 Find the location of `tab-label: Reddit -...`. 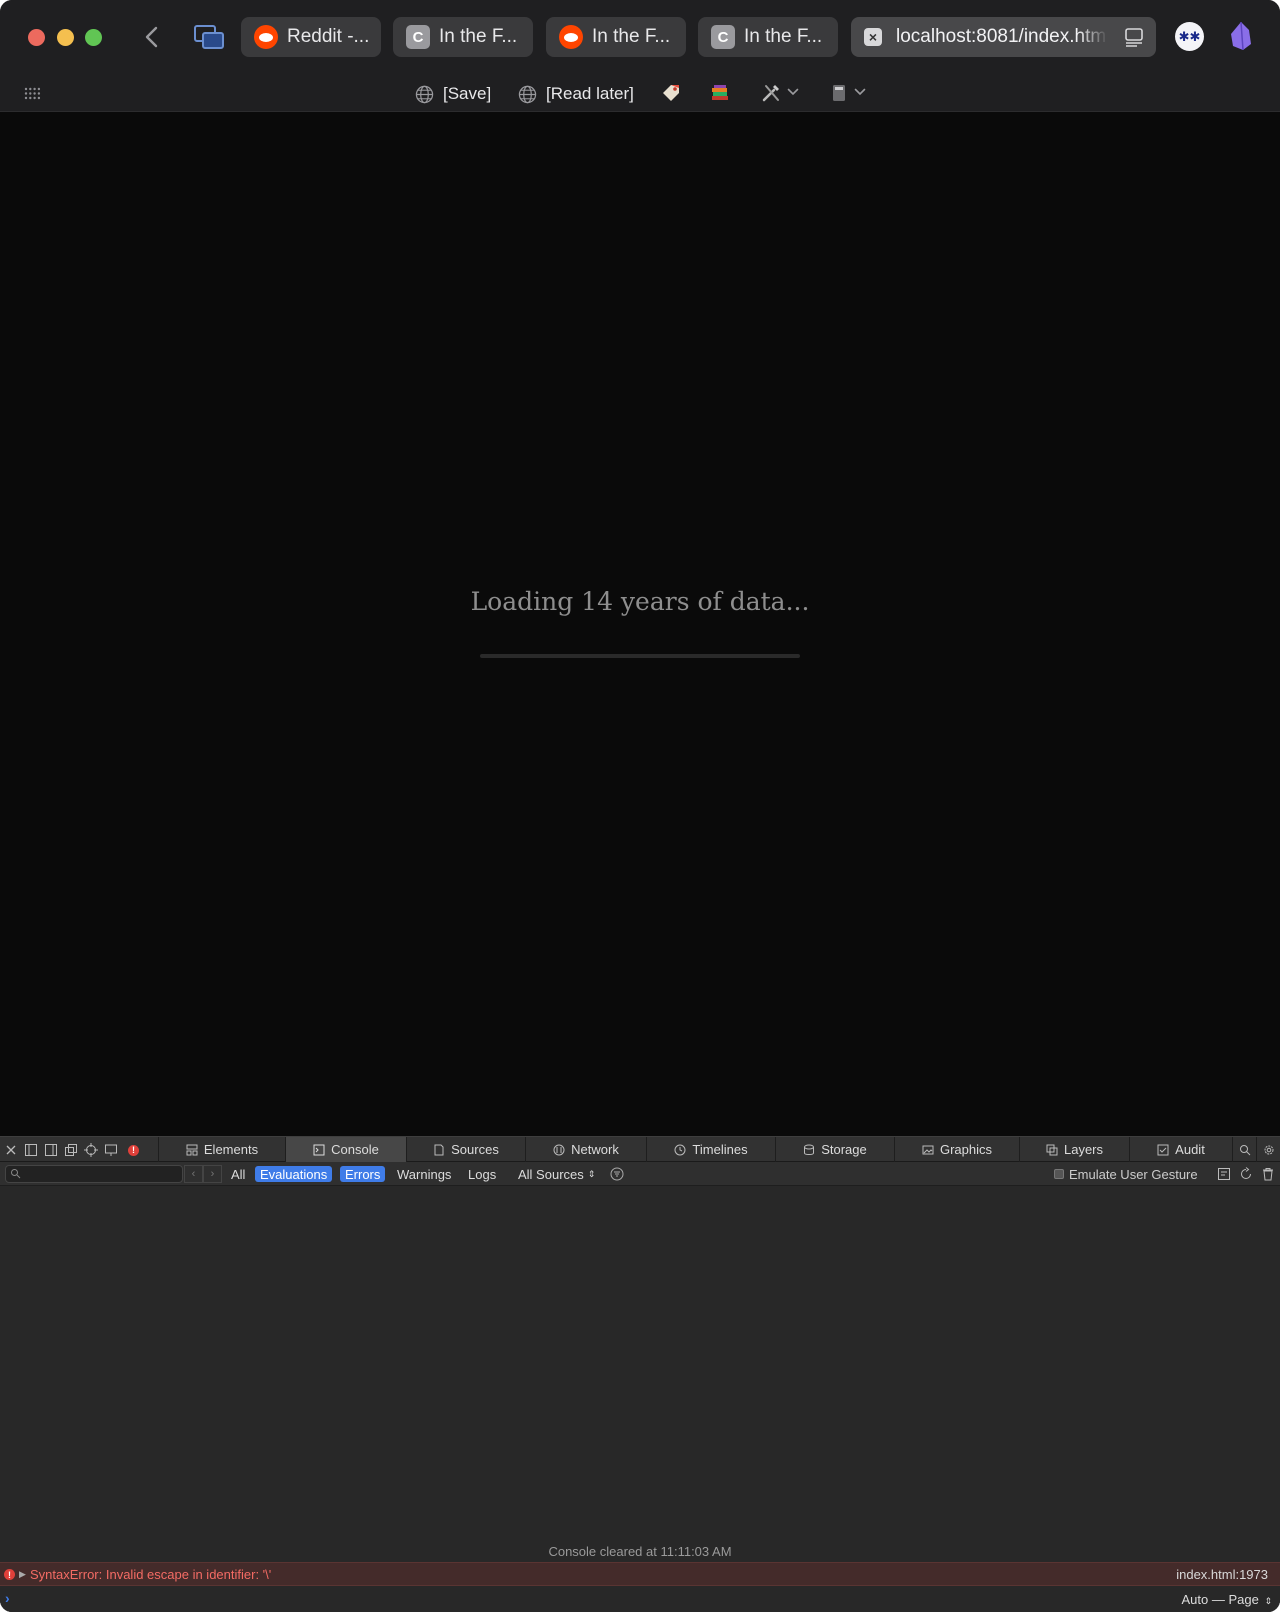

tab-label: Reddit -... is located at coordinates (328, 36).